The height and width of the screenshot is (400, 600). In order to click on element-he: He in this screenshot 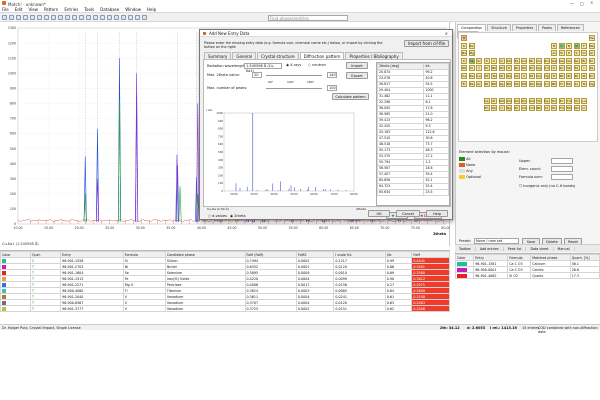, I will do `click(591, 38)`.